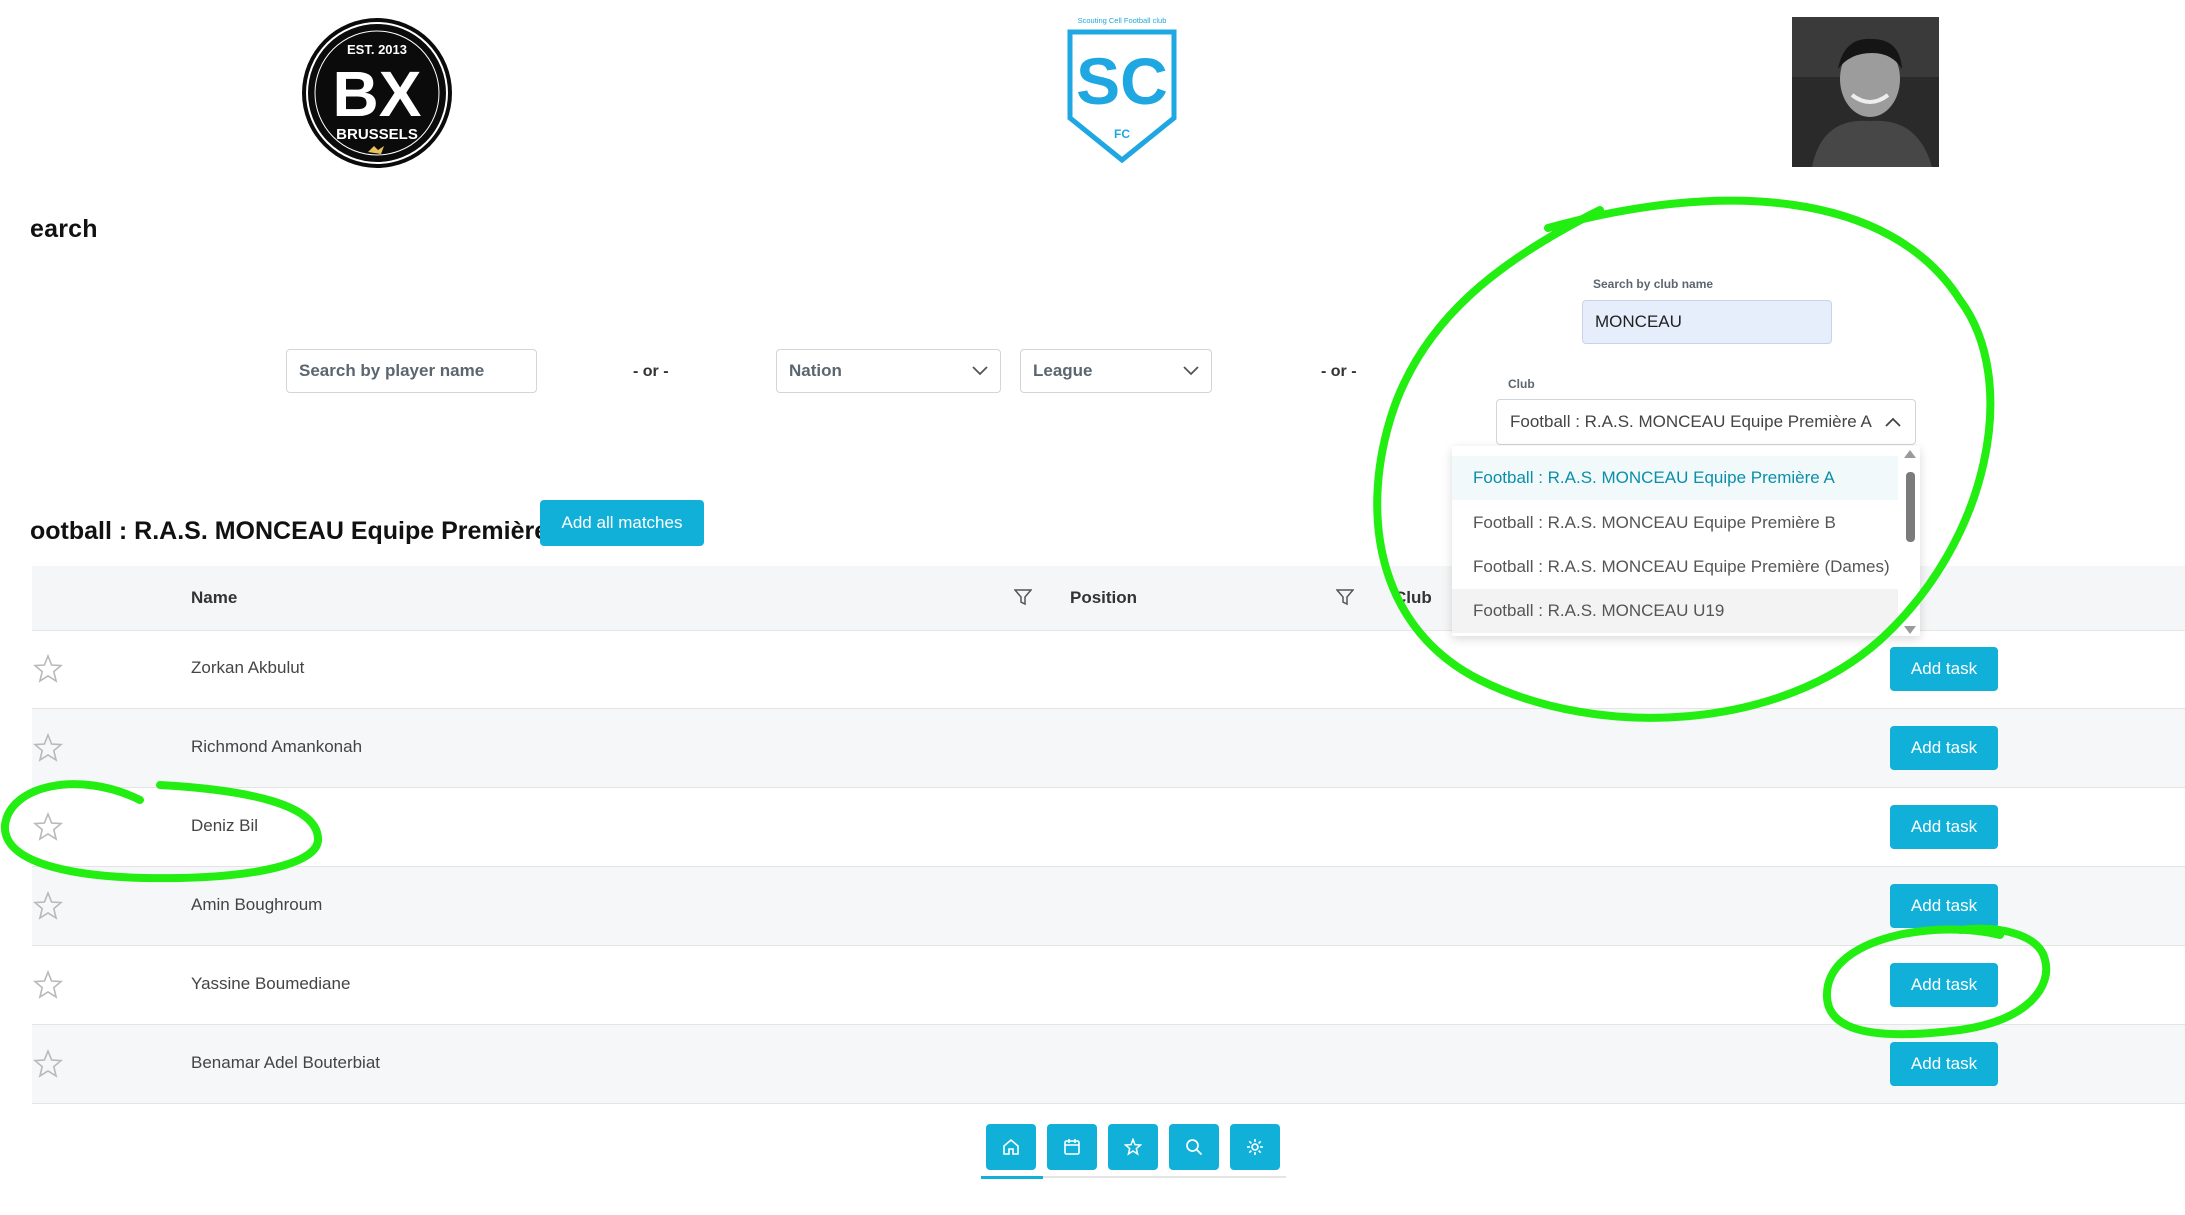 The height and width of the screenshot is (1215, 2185). Describe the element at coordinates (1122, 81) in the screenshot. I see `logo-sc-initials: SC` at that location.